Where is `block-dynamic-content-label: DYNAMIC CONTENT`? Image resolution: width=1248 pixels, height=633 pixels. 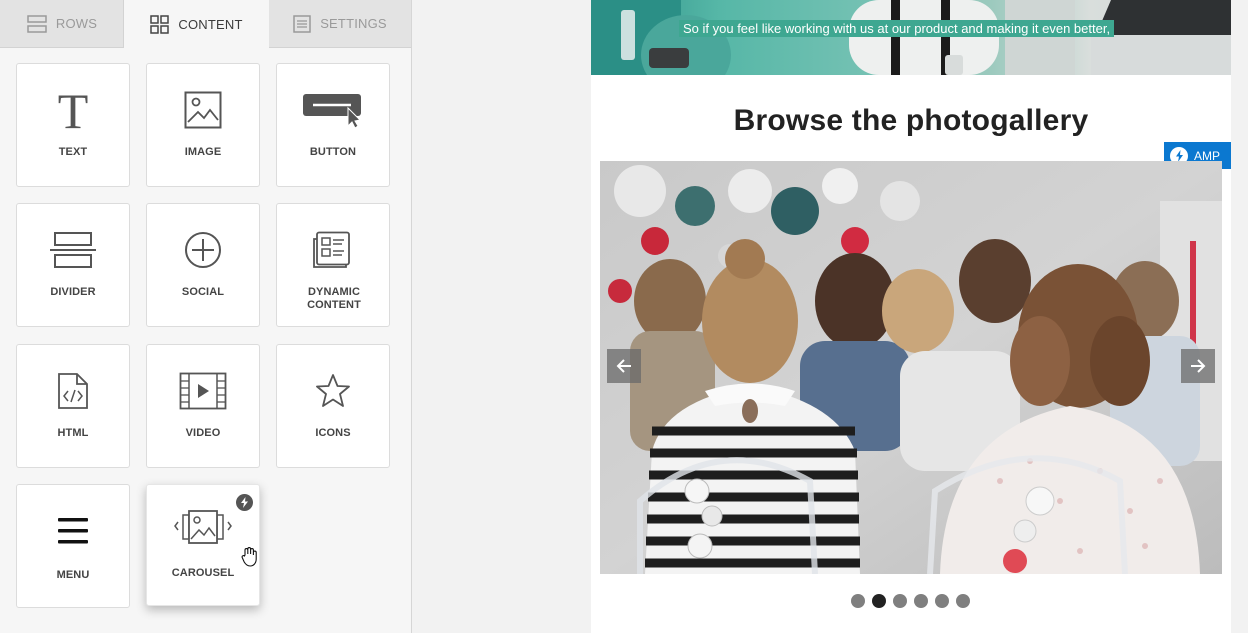
block-dynamic-content-label: DYNAMIC CONTENT is located at coordinates (334, 298).